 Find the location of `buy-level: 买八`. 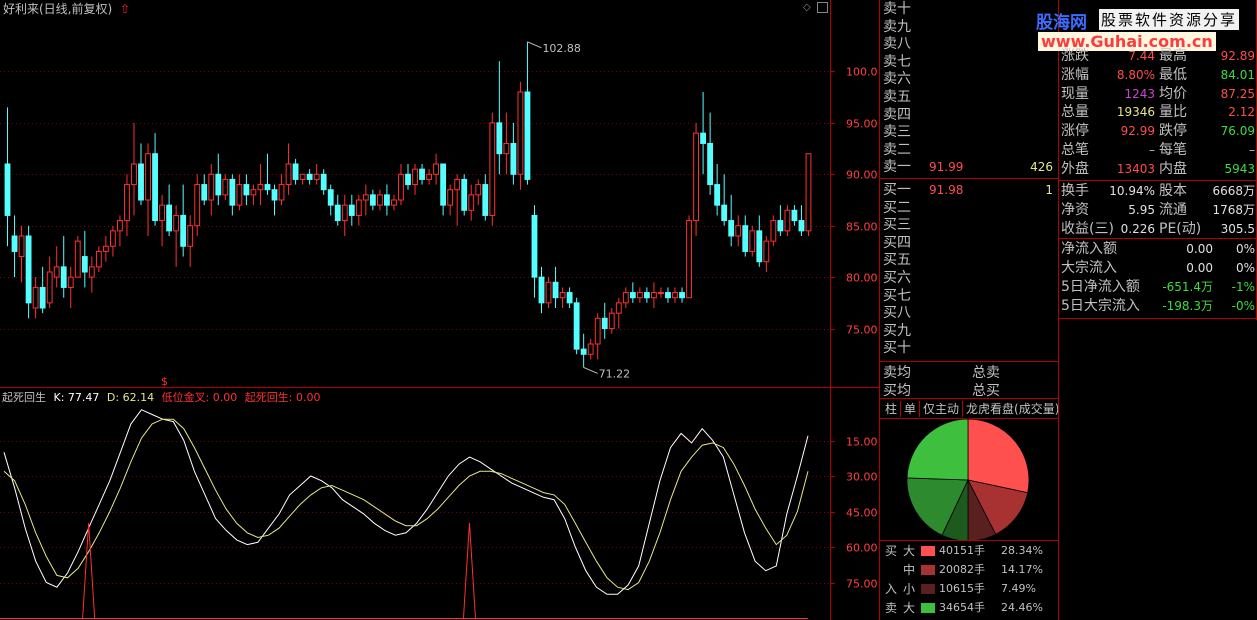

buy-level: 买八 is located at coordinates (969, 313).